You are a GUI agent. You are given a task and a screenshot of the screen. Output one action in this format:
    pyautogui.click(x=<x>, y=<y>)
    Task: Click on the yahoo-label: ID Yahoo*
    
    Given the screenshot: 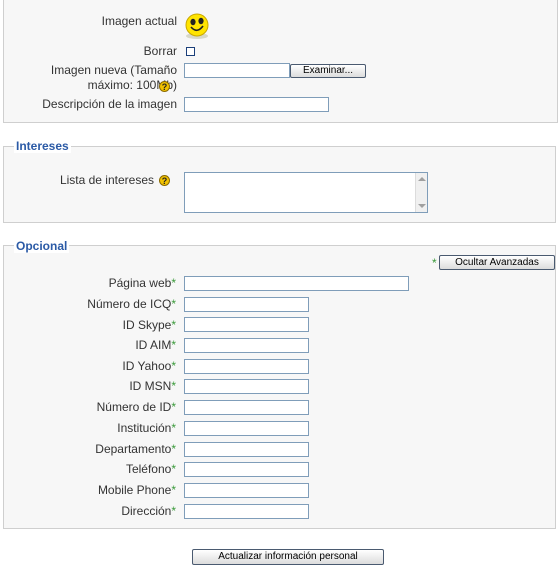 What is the action you would take?
    pyautogui.click(x=149, y=366)
    